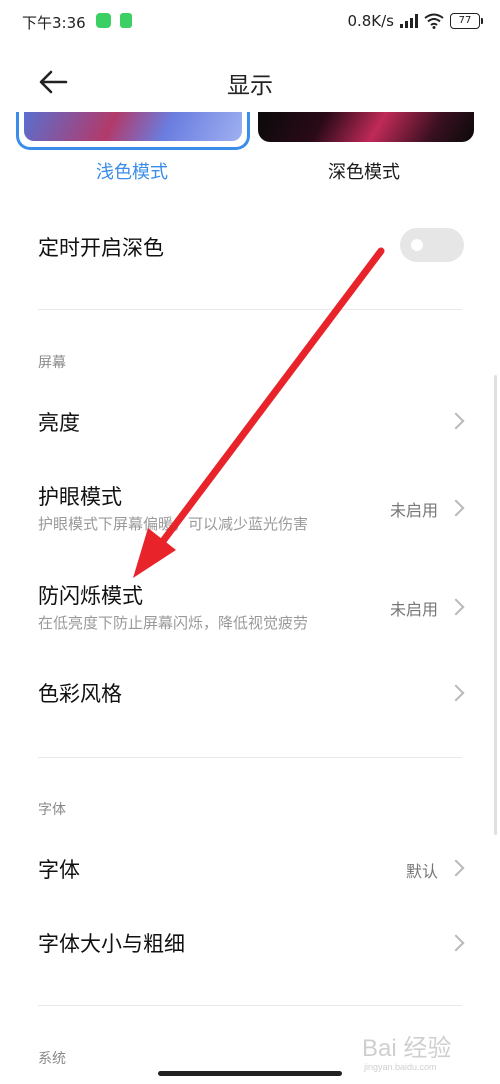 The image size is (500, 1084). I want to click on watermark-url: jingyan.baidu.com, so click(400, 1067).